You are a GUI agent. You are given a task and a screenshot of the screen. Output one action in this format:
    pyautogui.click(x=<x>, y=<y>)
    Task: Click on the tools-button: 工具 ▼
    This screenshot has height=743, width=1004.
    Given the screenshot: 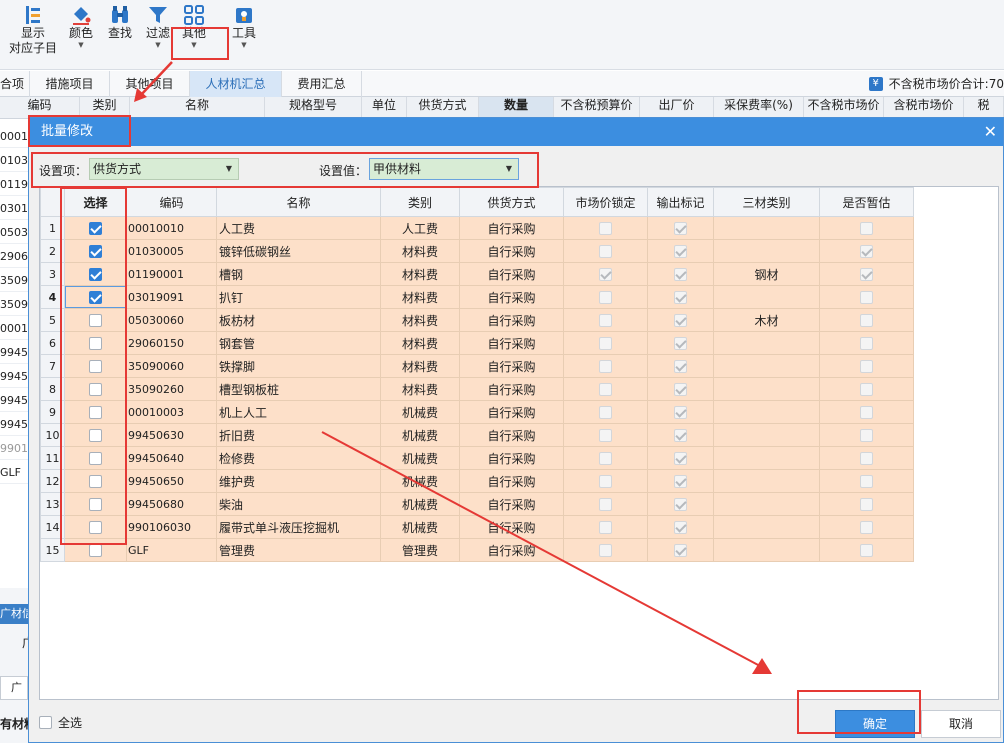 What is the action you would take?
    pyautogui.click(x=244, y=25)
    